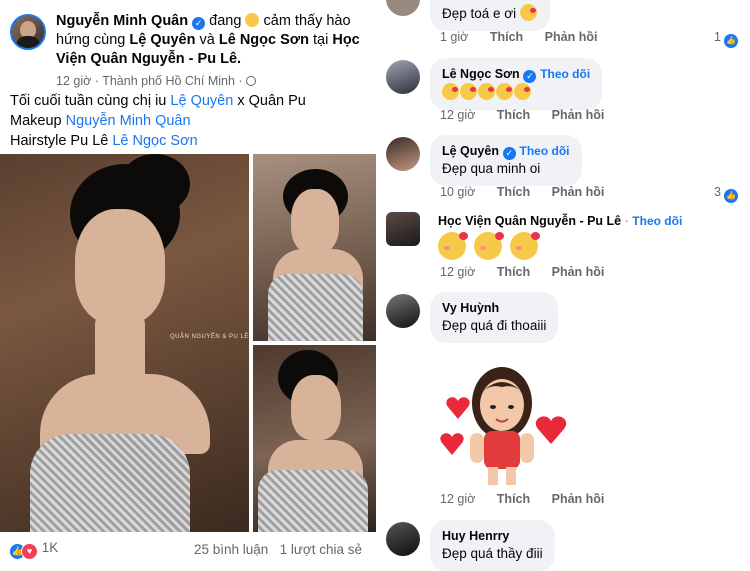 The width and height of the screenshot is (750, 571). I want to click on comment-item: Đẹp toá e ơi 1 giờ Thích Phản hồi 1 👍, so click(566, 25).